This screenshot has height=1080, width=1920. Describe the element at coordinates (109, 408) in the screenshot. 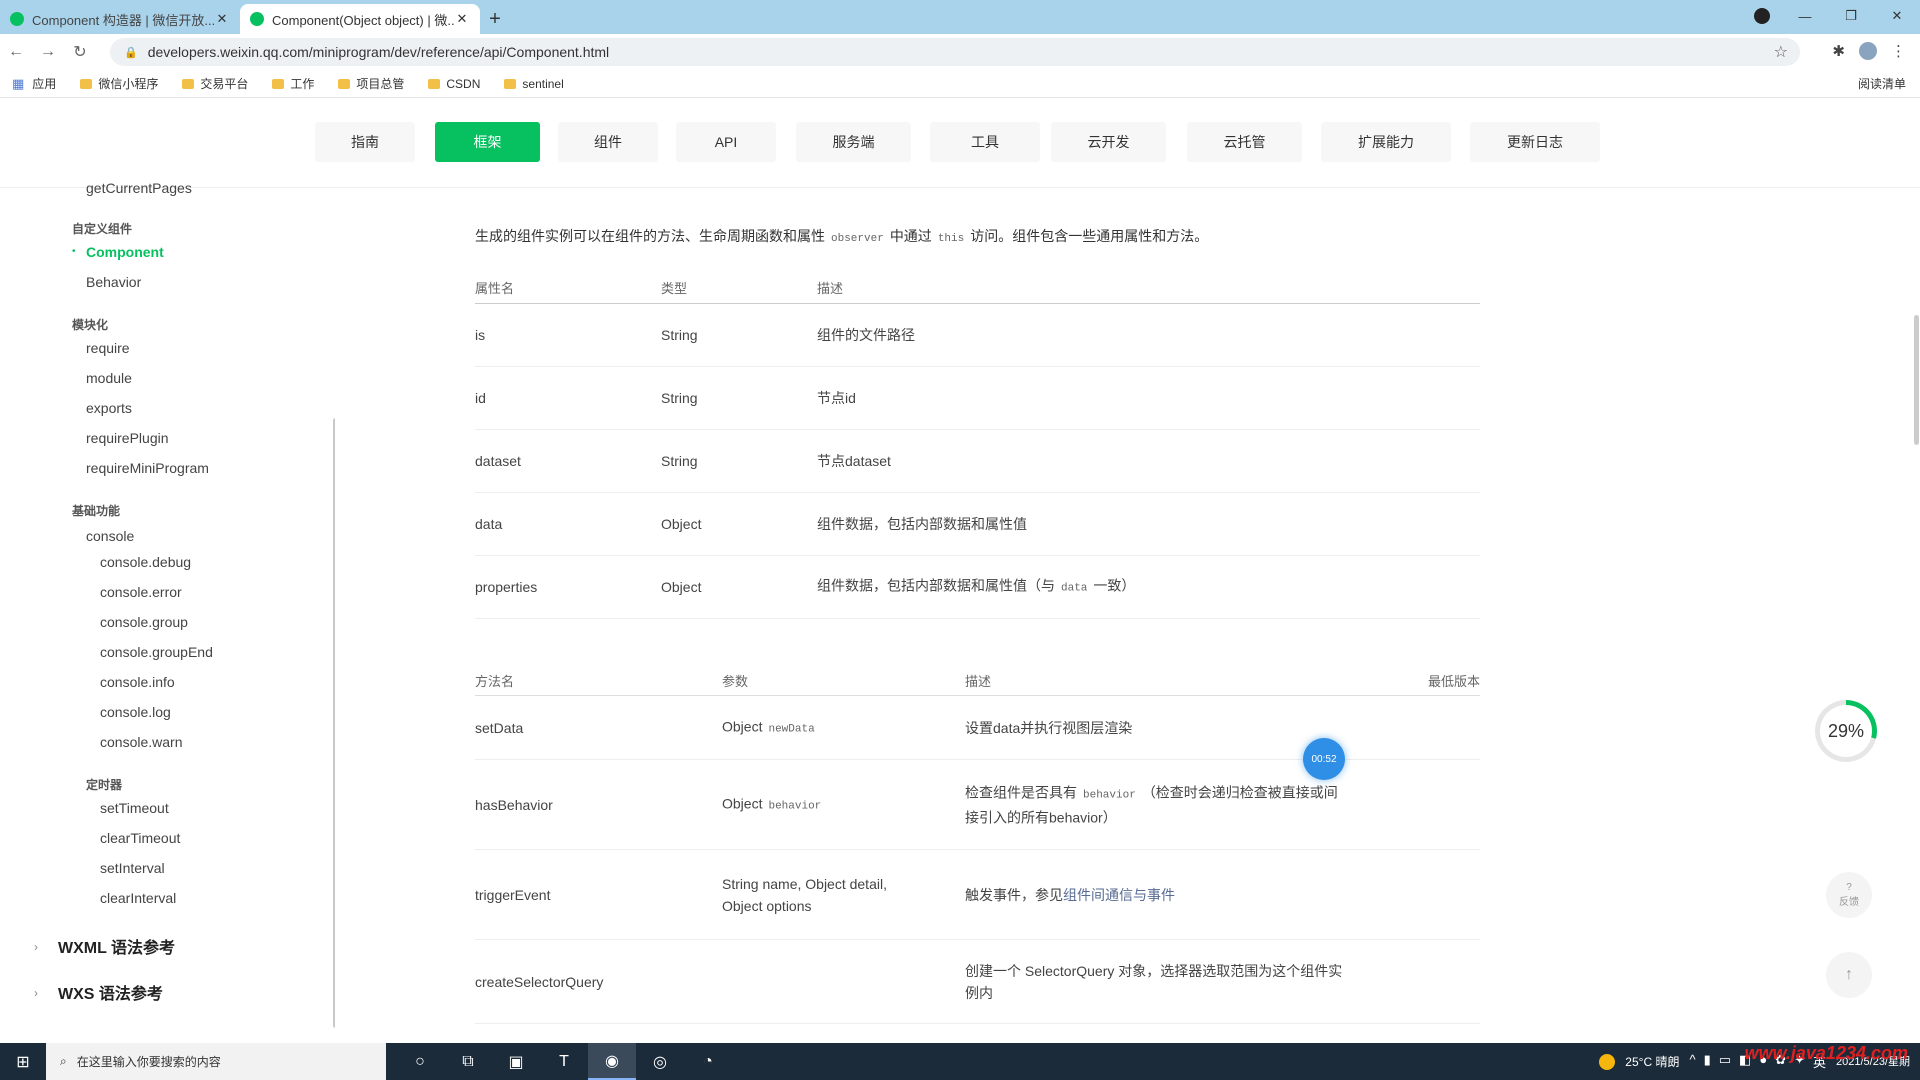

I see `sidebar-item-exports: exports` at that location.